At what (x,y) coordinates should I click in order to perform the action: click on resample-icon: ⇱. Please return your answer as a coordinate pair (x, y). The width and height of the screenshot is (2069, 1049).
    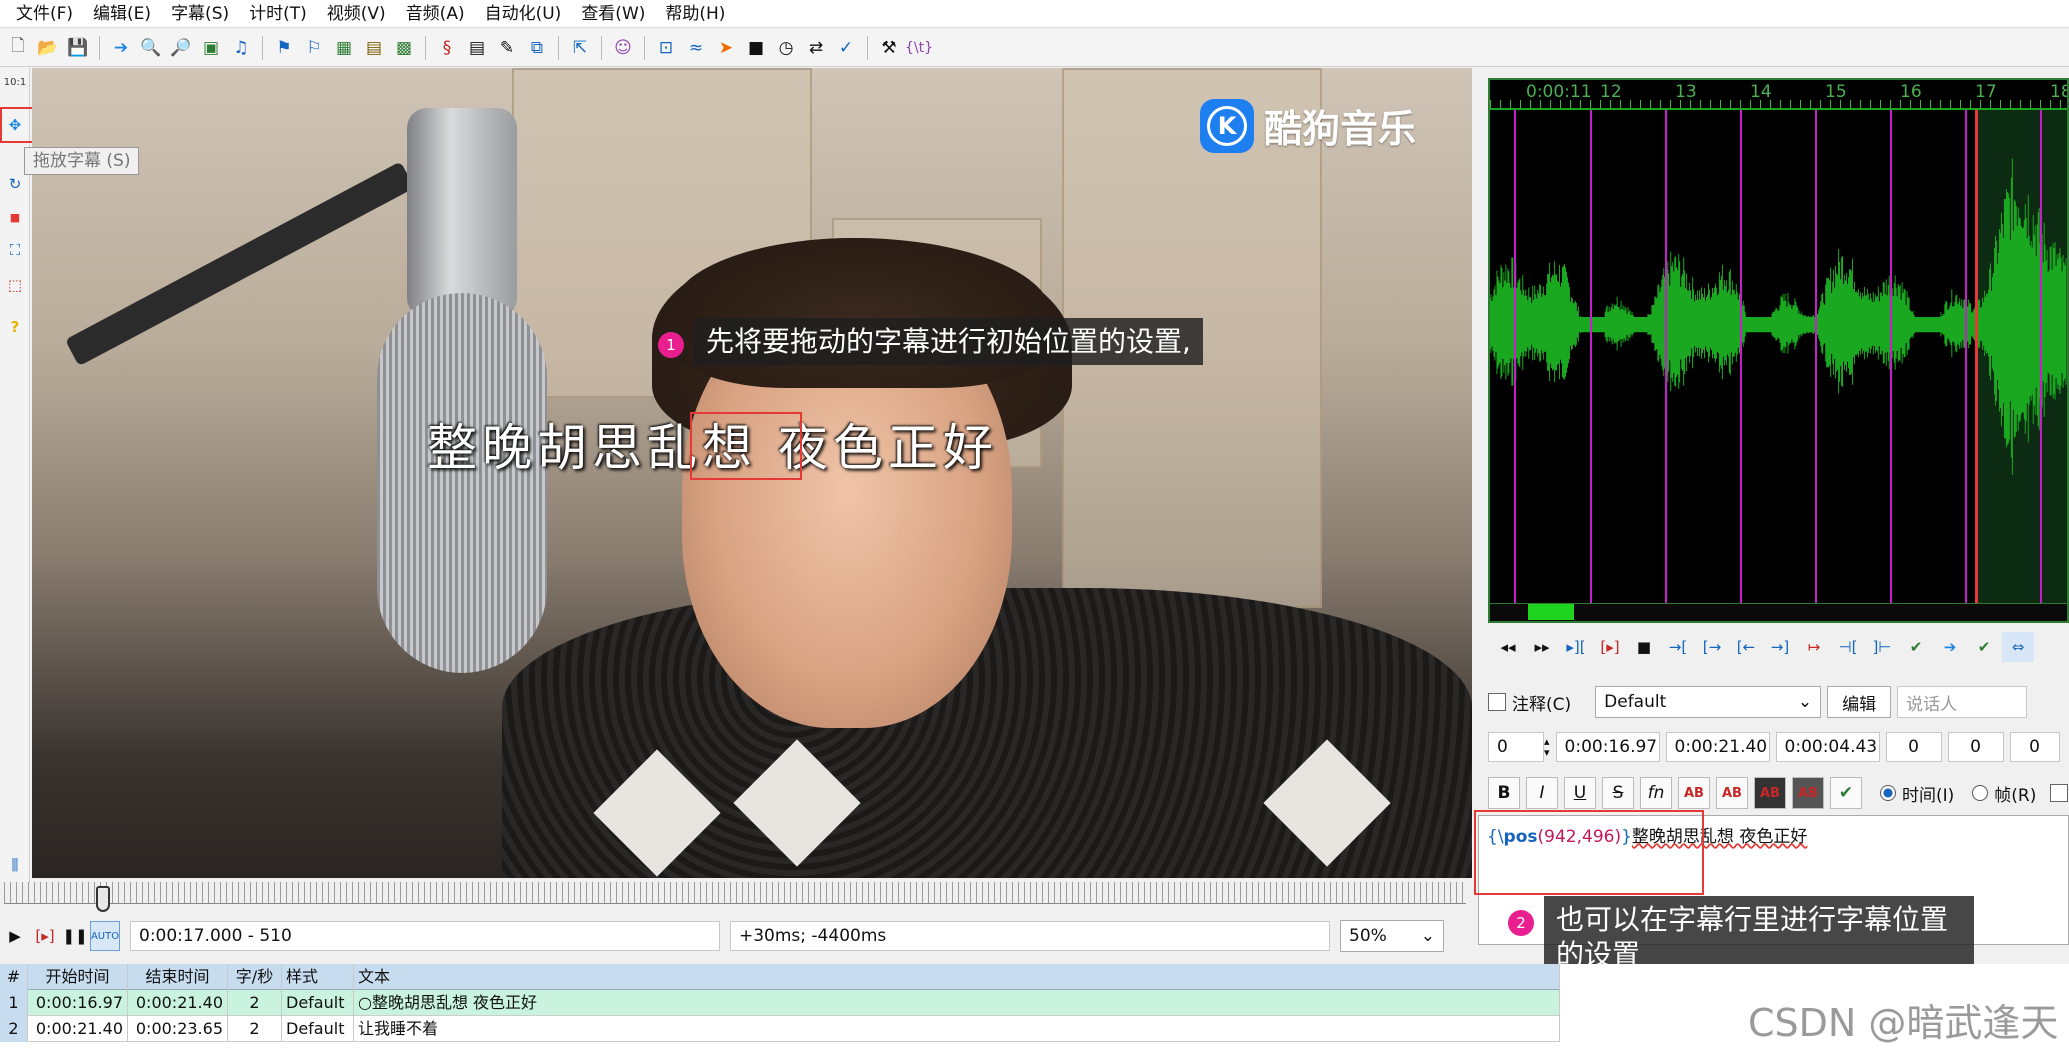
    Looking at the image, I should click on (580, 48).